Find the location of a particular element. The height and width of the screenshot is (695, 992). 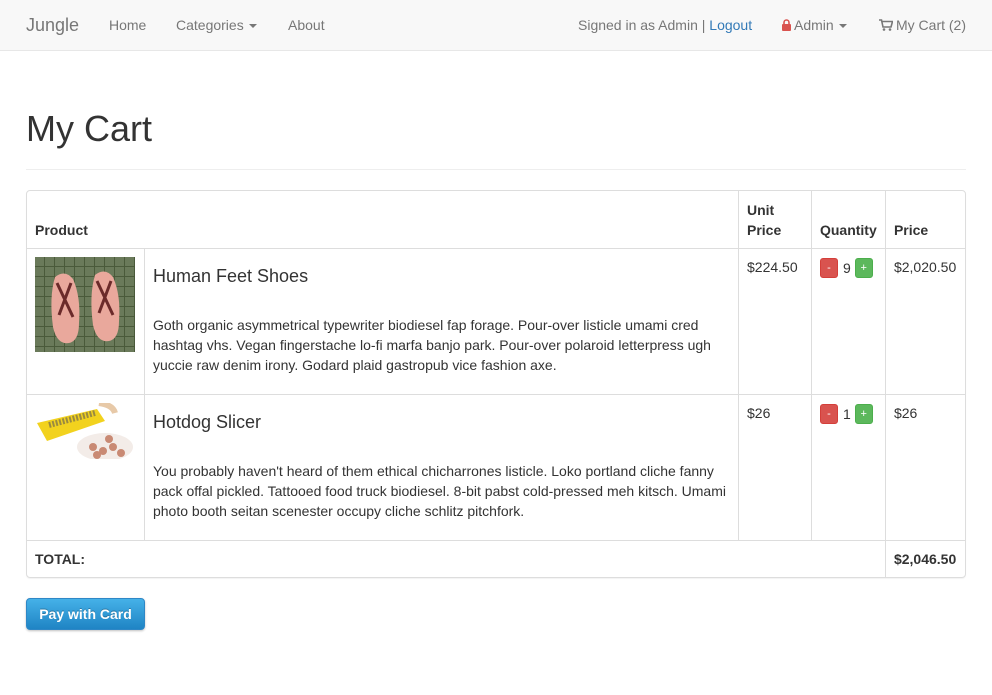

table-header-row: Product Unit Price Quantity Price is located at coordinates (496, 219).